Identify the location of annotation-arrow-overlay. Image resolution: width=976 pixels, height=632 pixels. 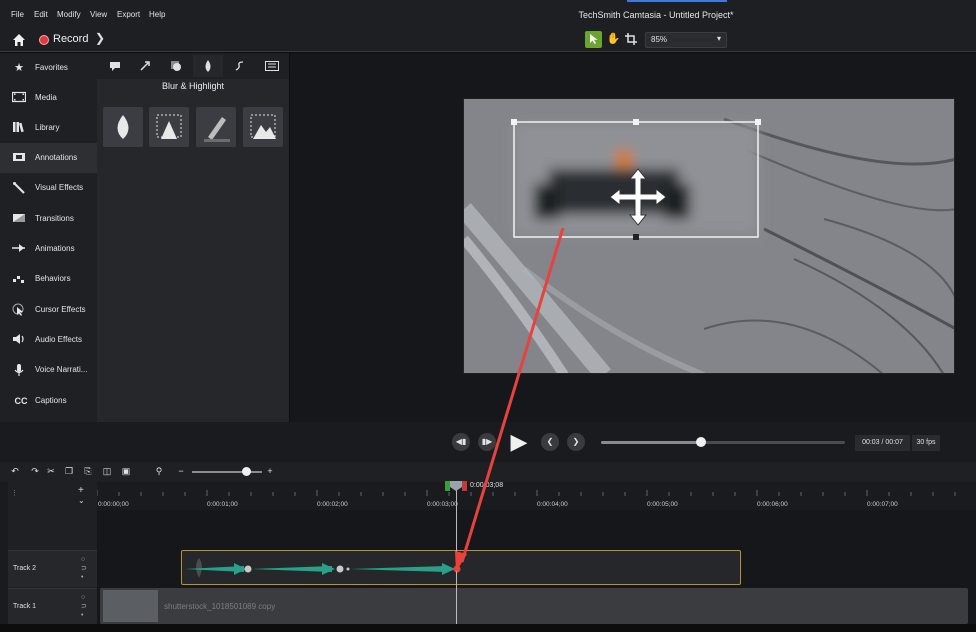
(510, 399).